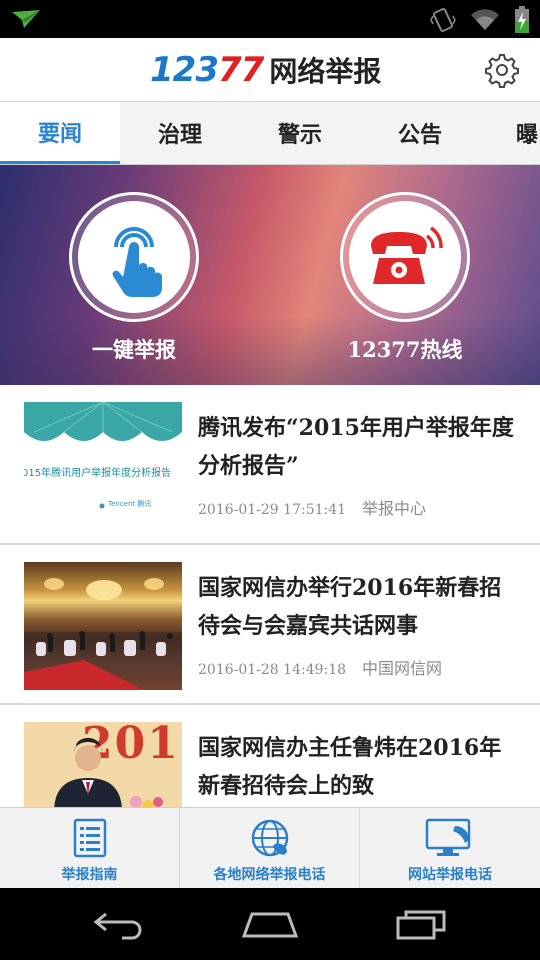 Image resolution: width=540 pixels, height=960 pixels. I want to click on news-thumbnail: 015年腾讯用户举报年度分析报告 Tencent 腾讯, so click(103, 466).